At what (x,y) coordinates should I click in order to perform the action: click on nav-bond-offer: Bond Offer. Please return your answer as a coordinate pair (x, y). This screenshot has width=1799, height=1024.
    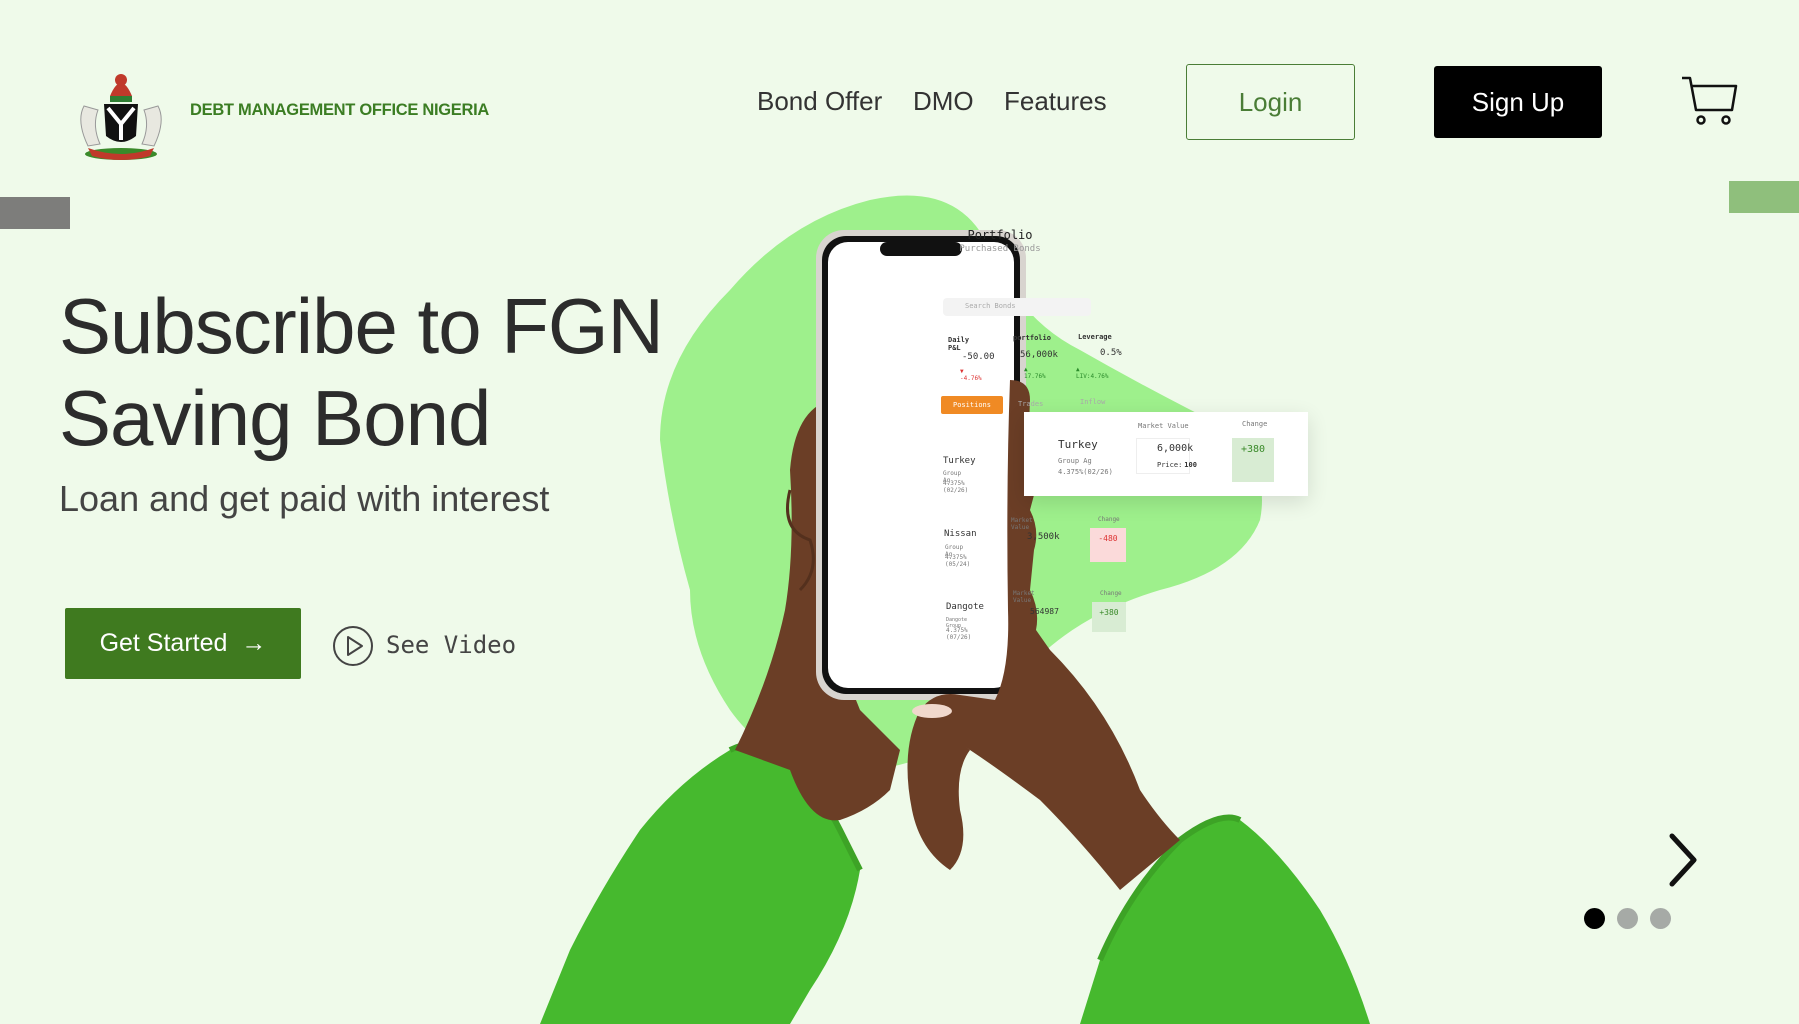
    Looking at the image, I should click on (819, 101).